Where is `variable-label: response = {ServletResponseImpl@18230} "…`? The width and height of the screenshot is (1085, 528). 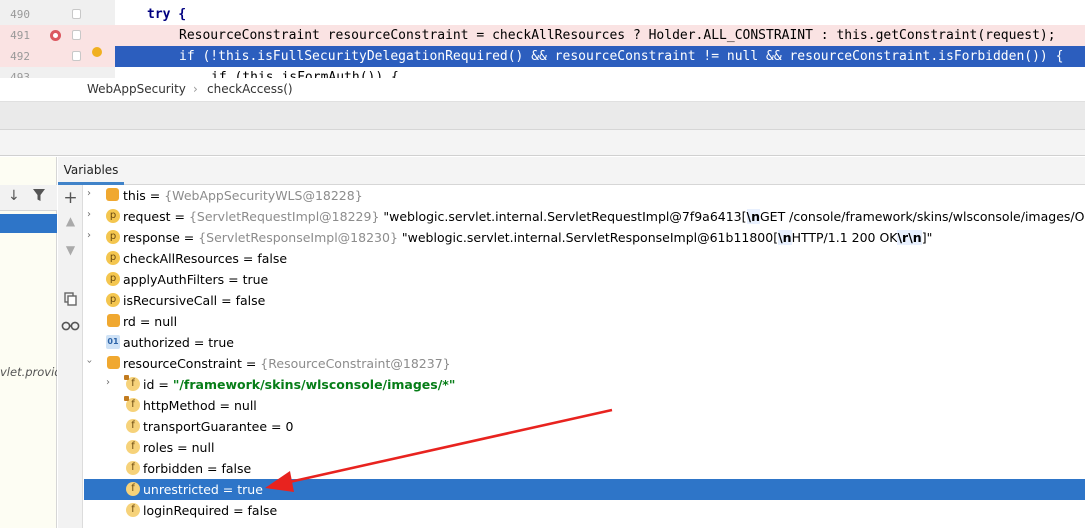
variable-label: response = {ServletResponseImpl@18230} "… is located at coordinates (528, 237).